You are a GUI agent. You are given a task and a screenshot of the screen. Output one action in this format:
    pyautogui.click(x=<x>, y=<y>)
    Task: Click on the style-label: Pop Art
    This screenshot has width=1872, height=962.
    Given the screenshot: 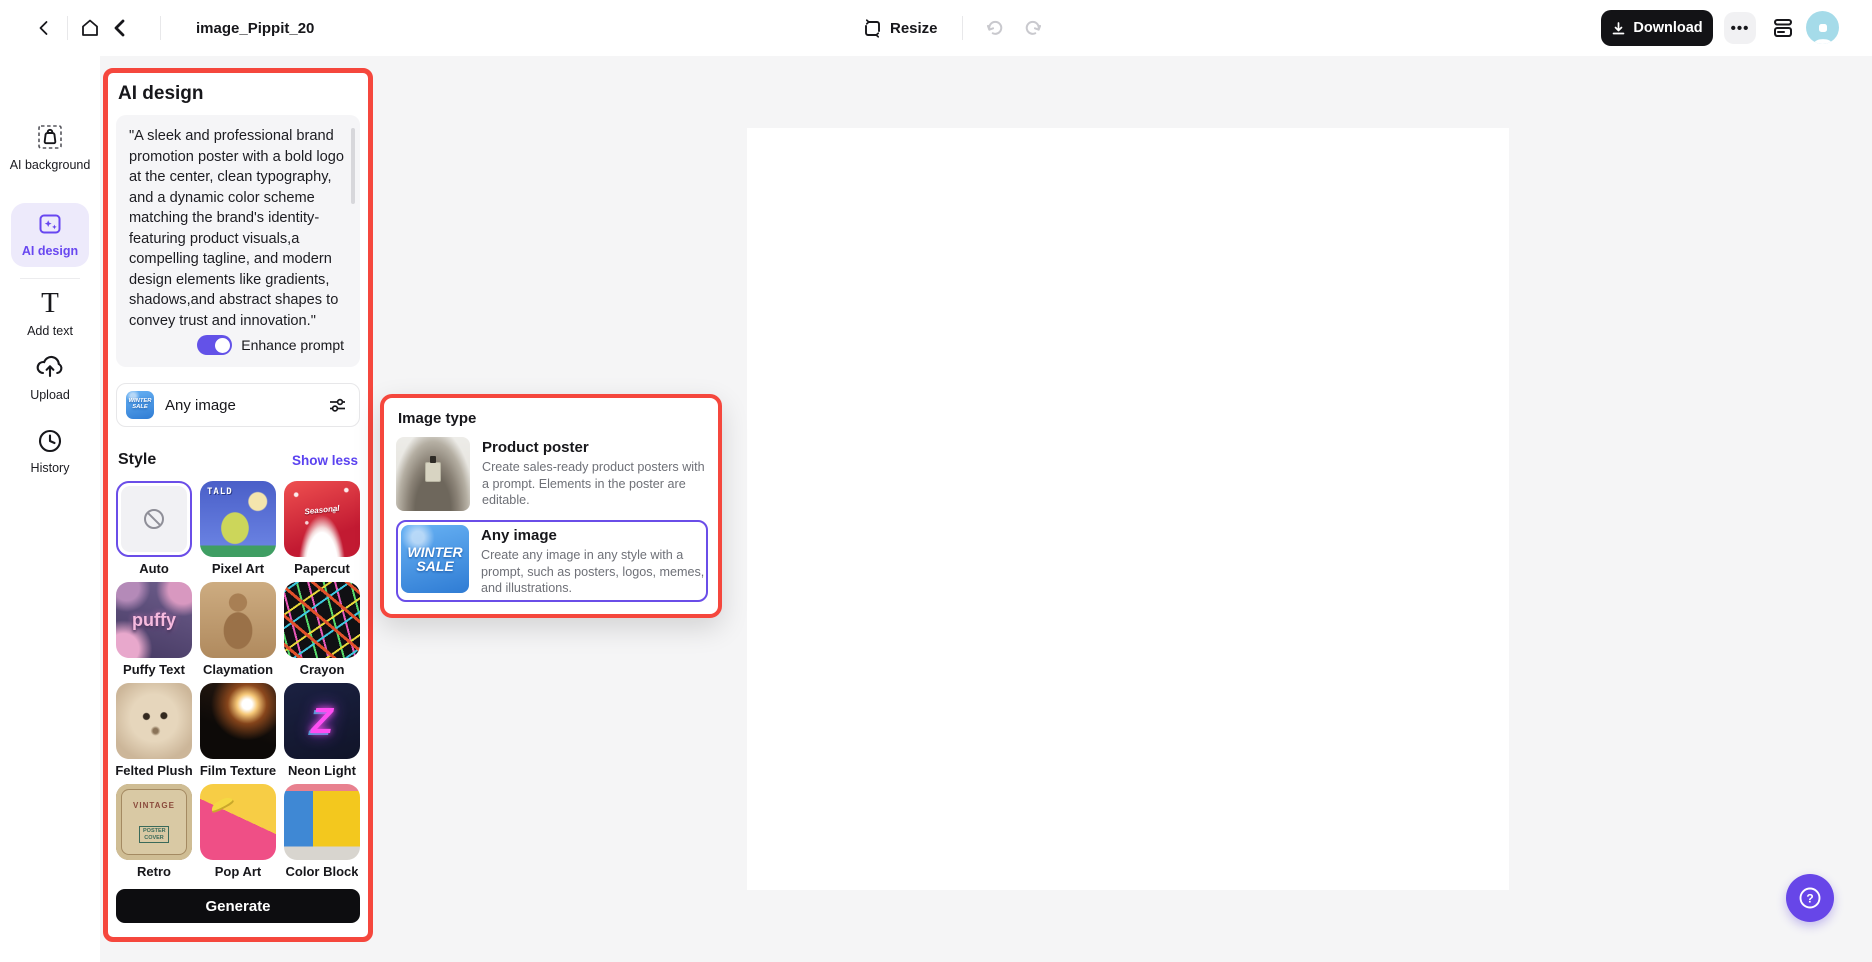 What is the action you would take?
    pyautogui.click(x=238, y=871)
    